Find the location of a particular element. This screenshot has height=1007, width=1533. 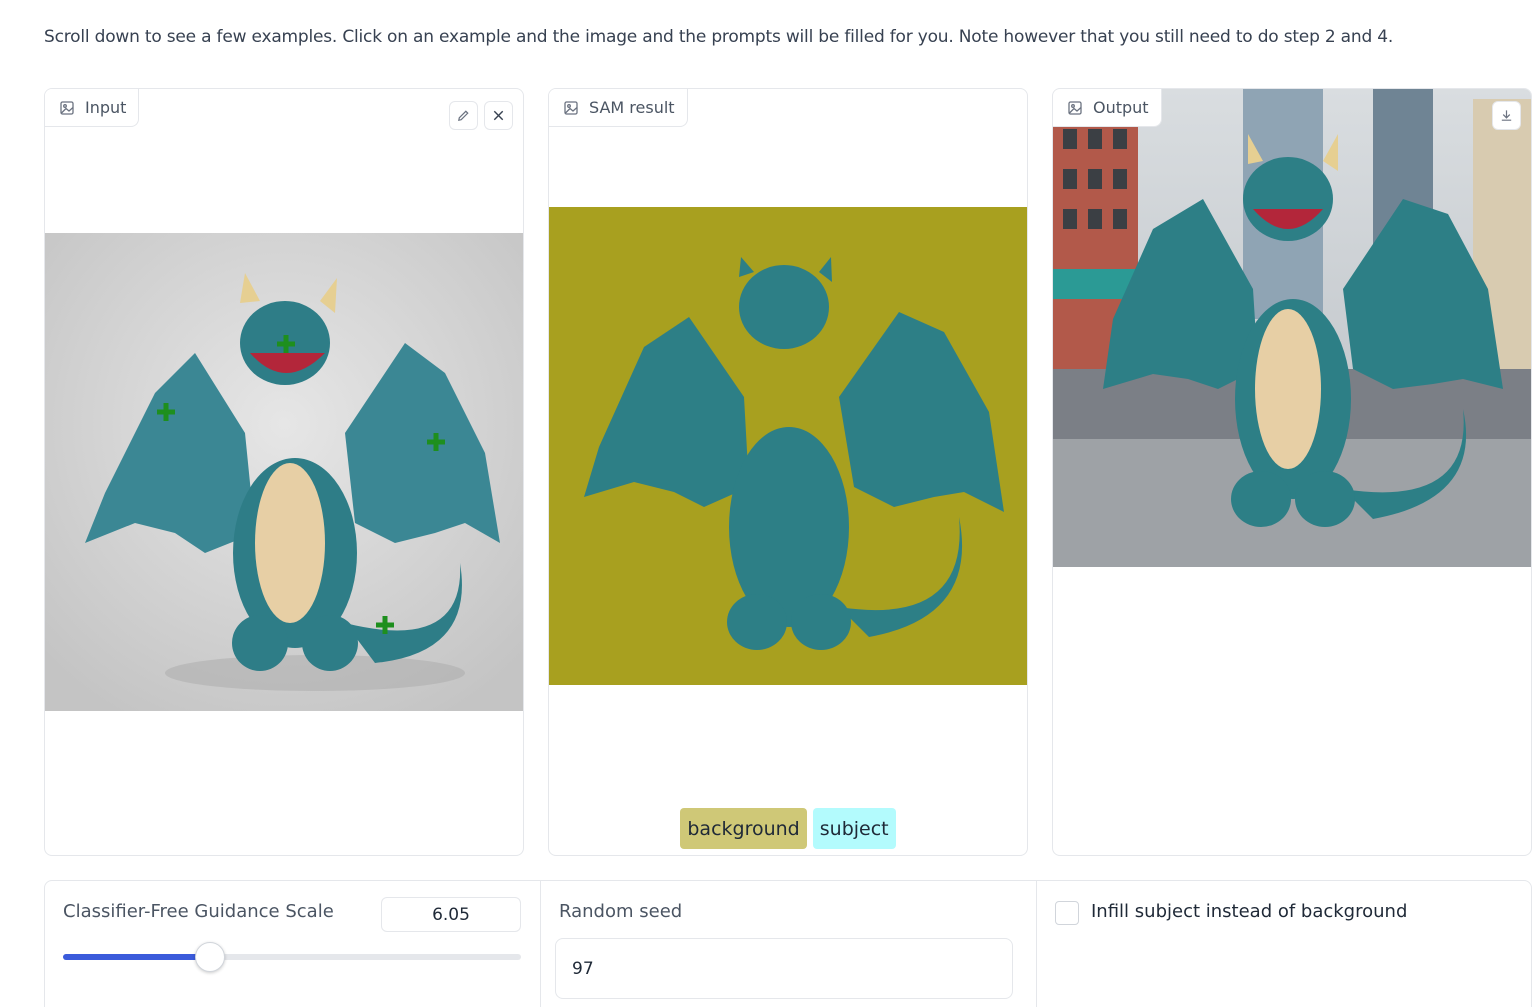

seed-input: 97 is located at coordinates (784, 968).